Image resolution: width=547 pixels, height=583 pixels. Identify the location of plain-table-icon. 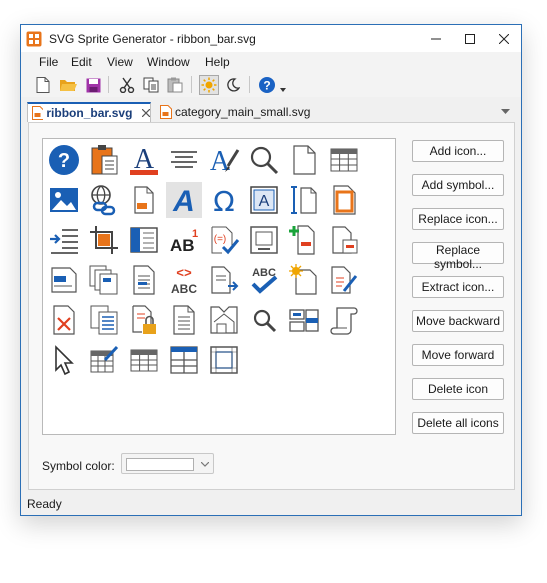
(144, 360).